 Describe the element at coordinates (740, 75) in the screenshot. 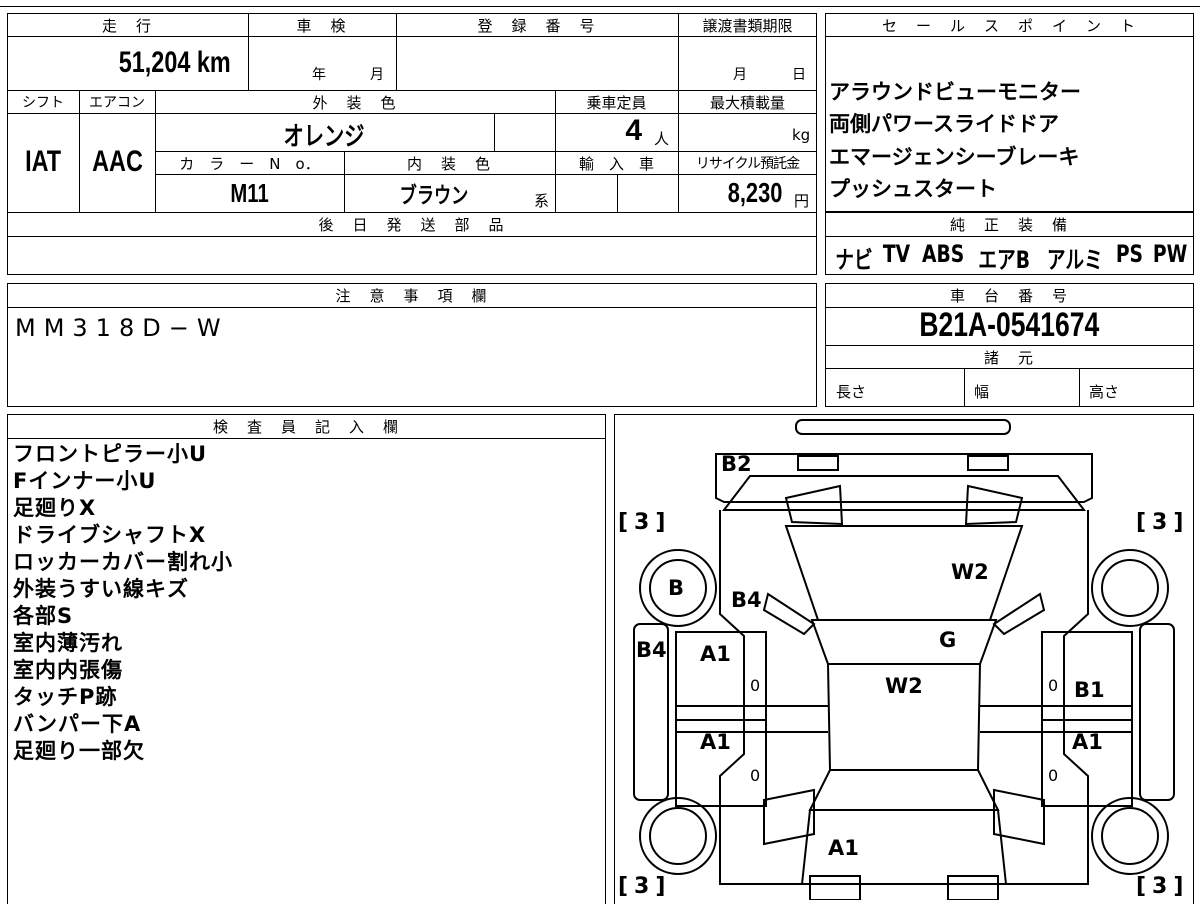

I see `deadline-month-unit: 月` at that location.